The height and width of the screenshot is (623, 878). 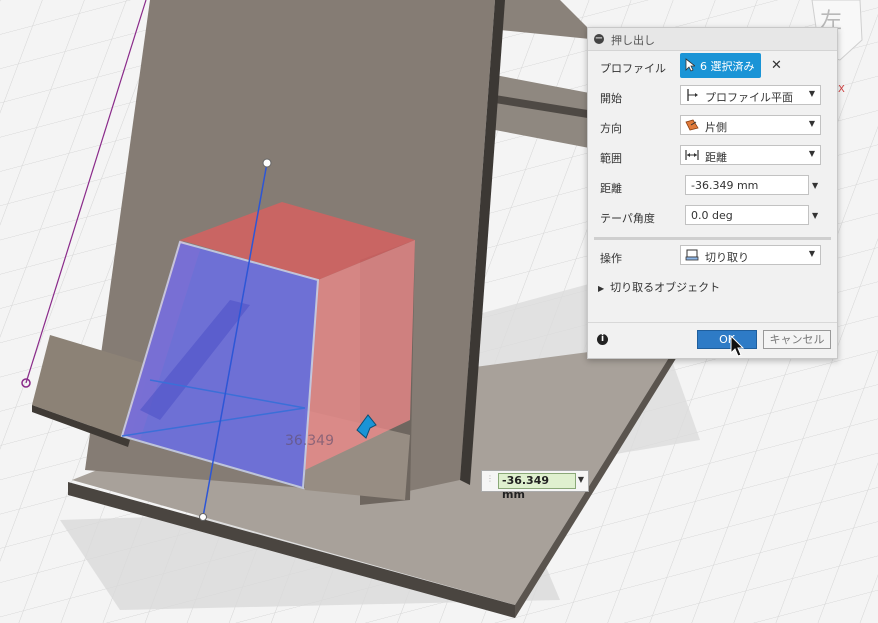 I want to click on start-dropdown: プロファイル平面 ▼, so click(x=750, y=95).